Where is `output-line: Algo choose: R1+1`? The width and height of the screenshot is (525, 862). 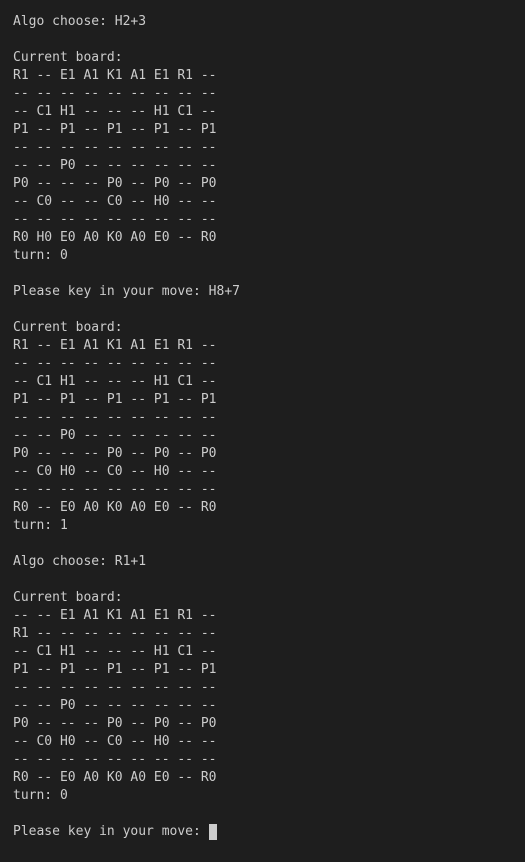 output-line: Algo choose: R1+1 is located at coordinates (80, 561).